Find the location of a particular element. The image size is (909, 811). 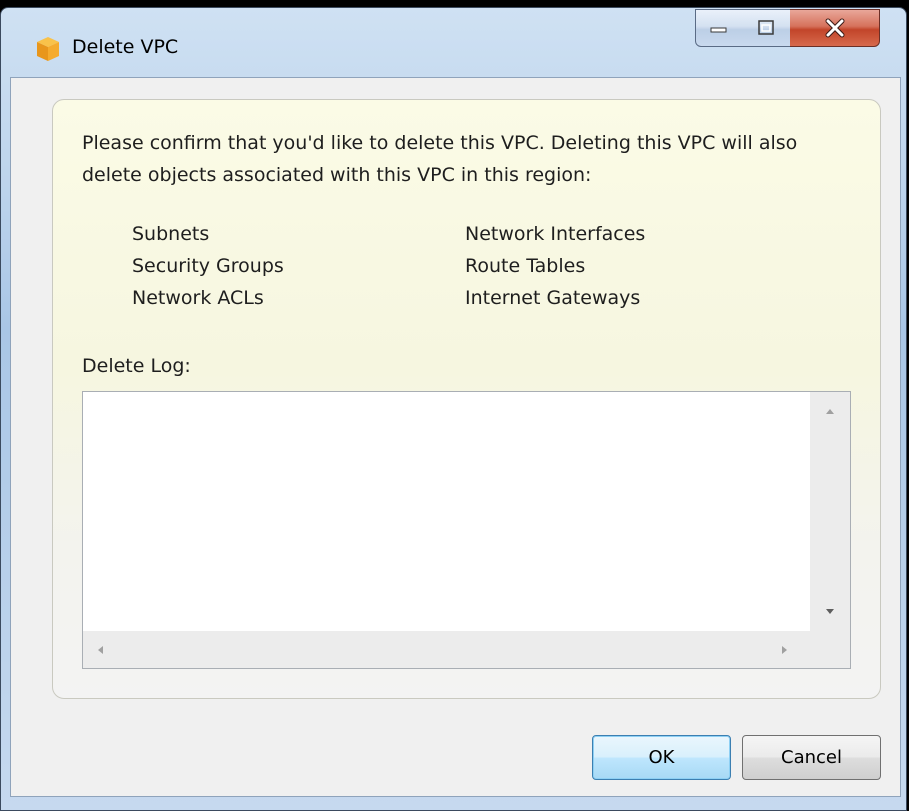

minimize-button is located at coordinates (719, 28).